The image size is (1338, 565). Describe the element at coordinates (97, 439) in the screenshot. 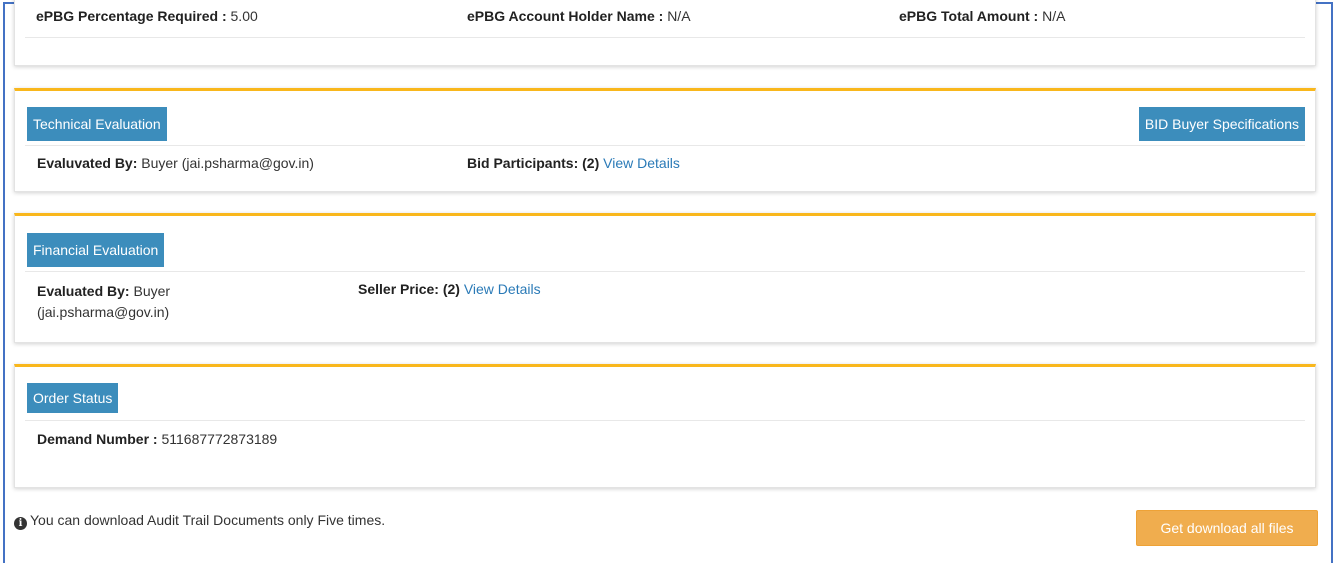

I see `demand-number-label: Demand Number :` at that location.